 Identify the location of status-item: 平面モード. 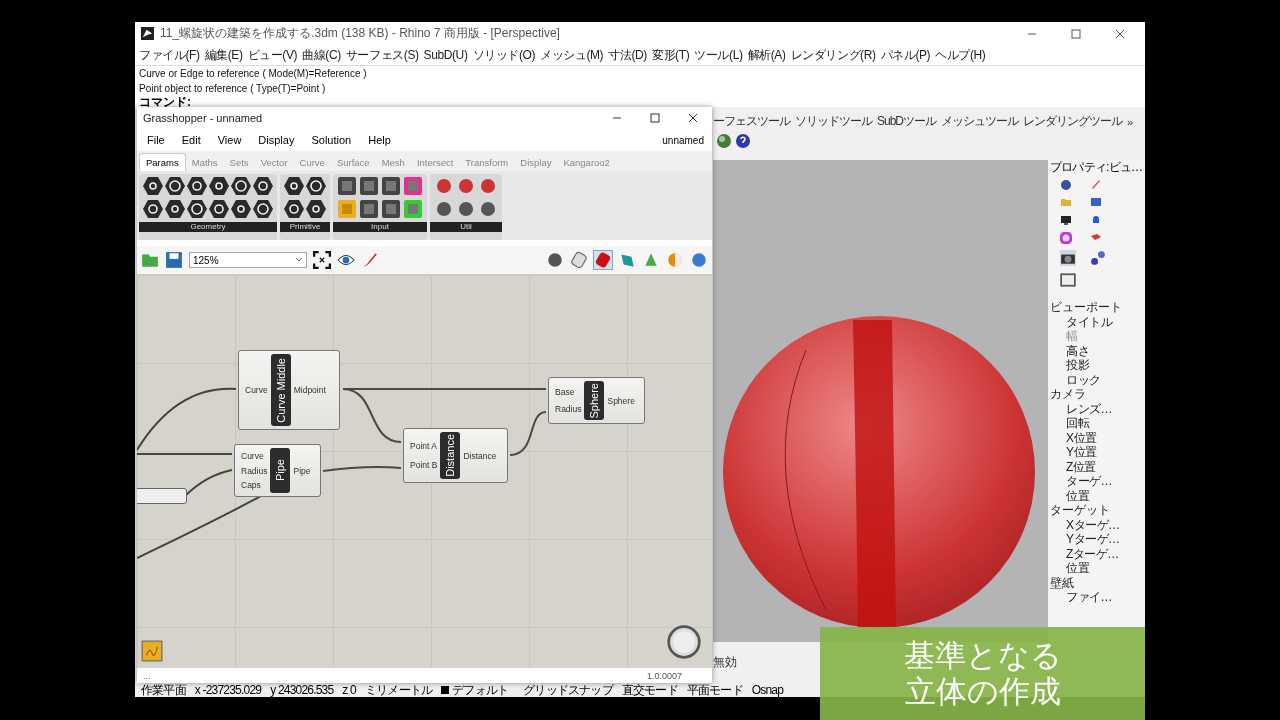
(714, 690).